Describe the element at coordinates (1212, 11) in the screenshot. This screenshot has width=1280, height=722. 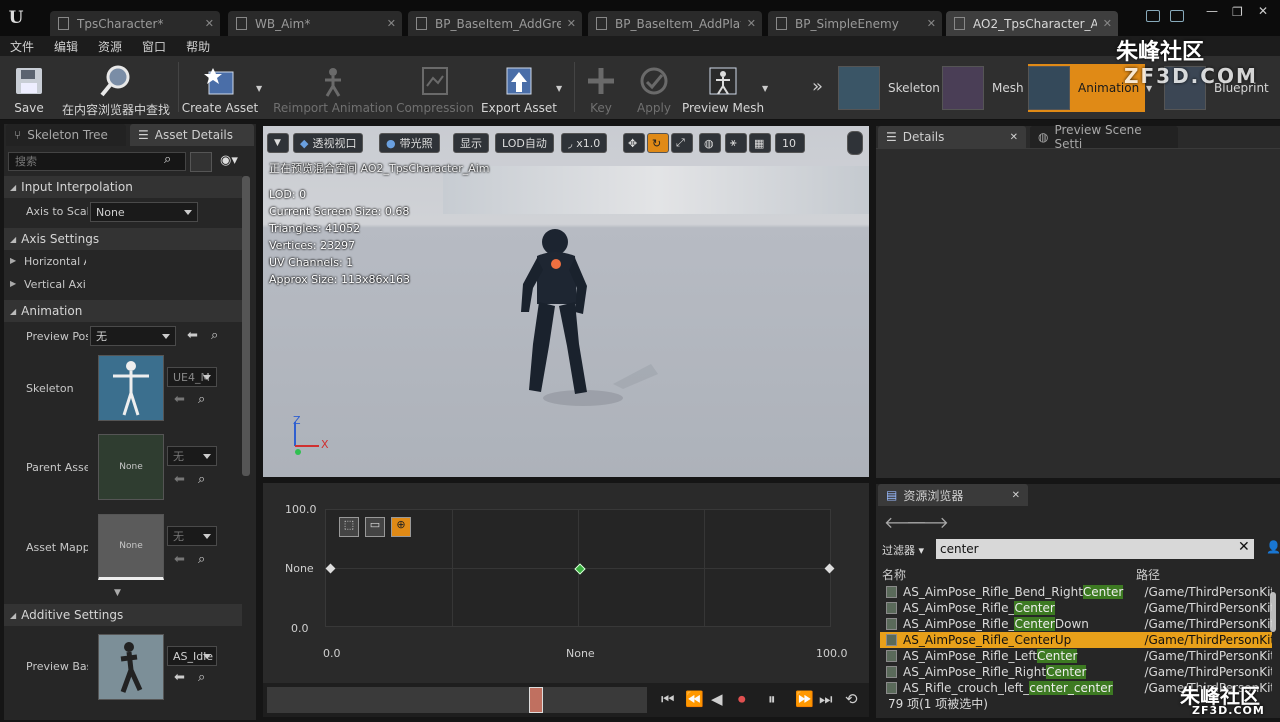
I see `minimize-icon: —` at that location.